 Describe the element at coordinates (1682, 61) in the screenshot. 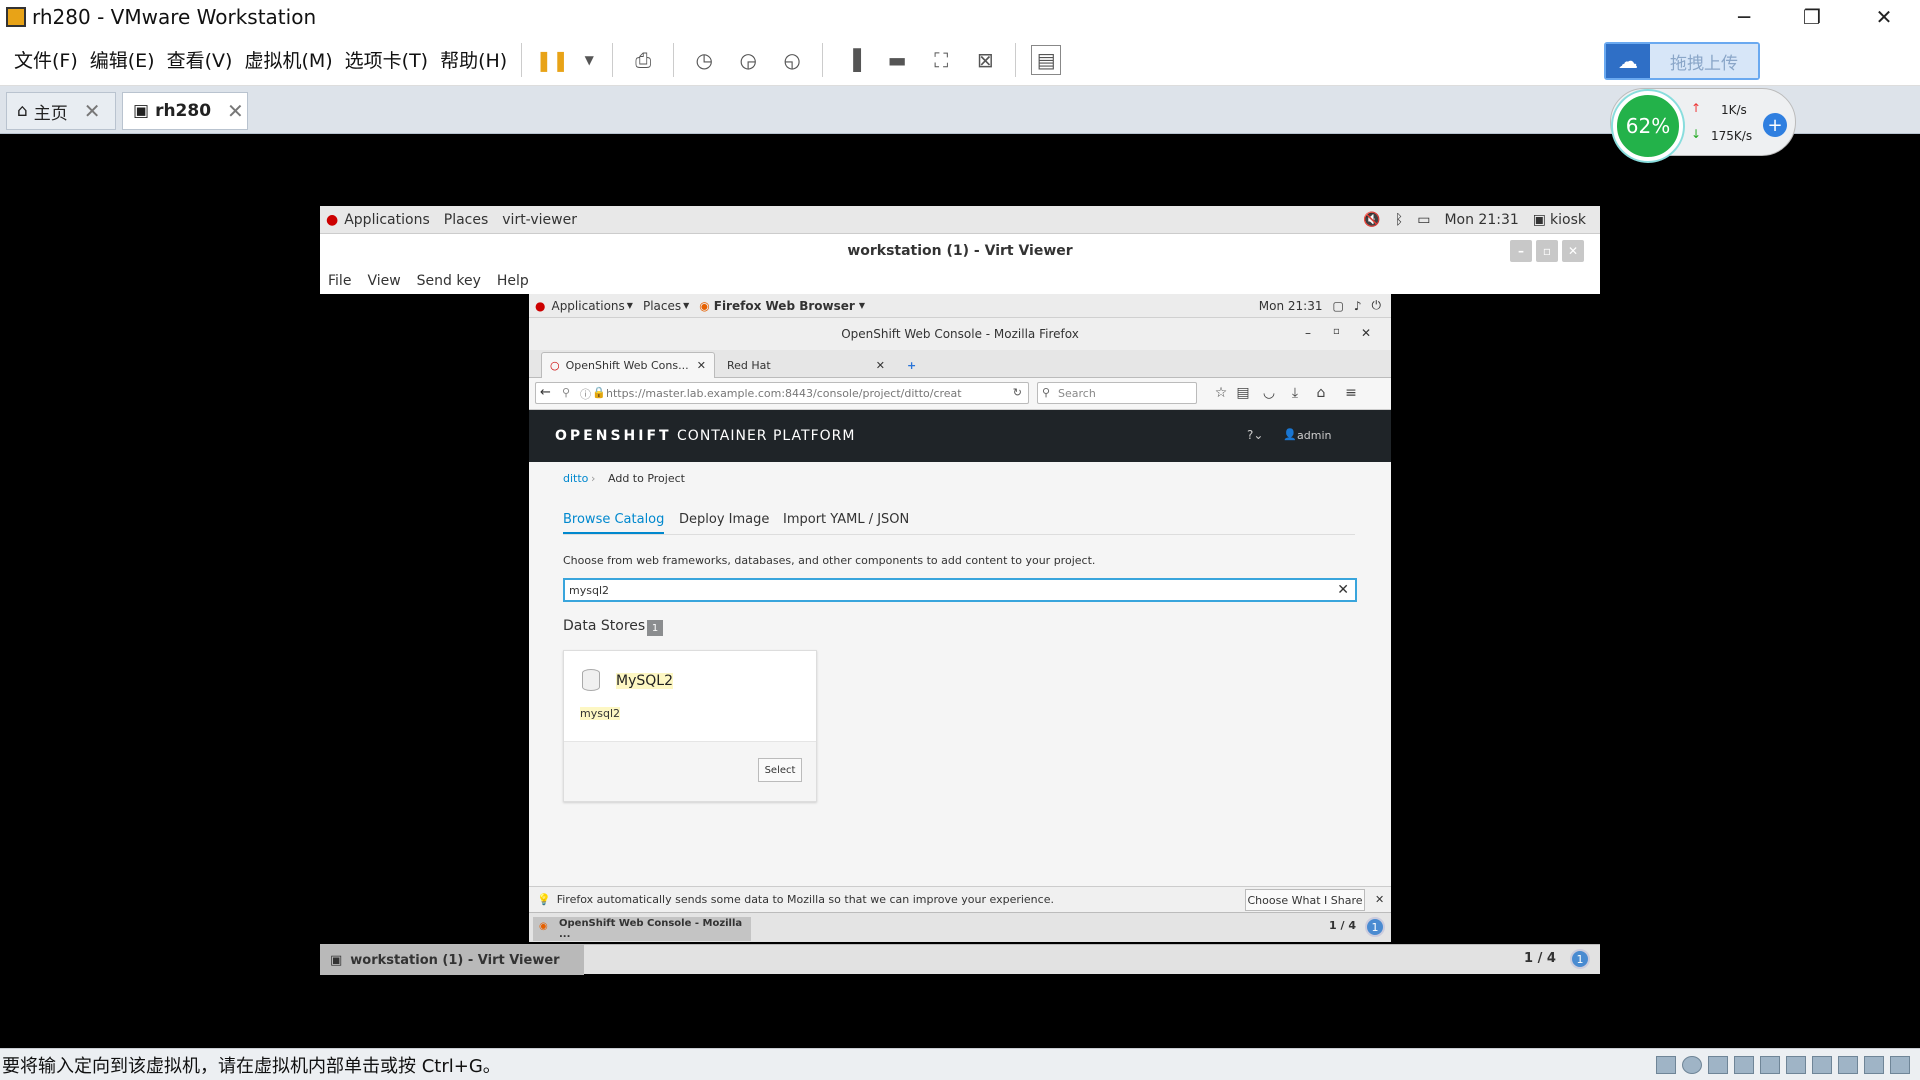

I see `drag-upload-button: ☁ 拖拽上传` at that location.